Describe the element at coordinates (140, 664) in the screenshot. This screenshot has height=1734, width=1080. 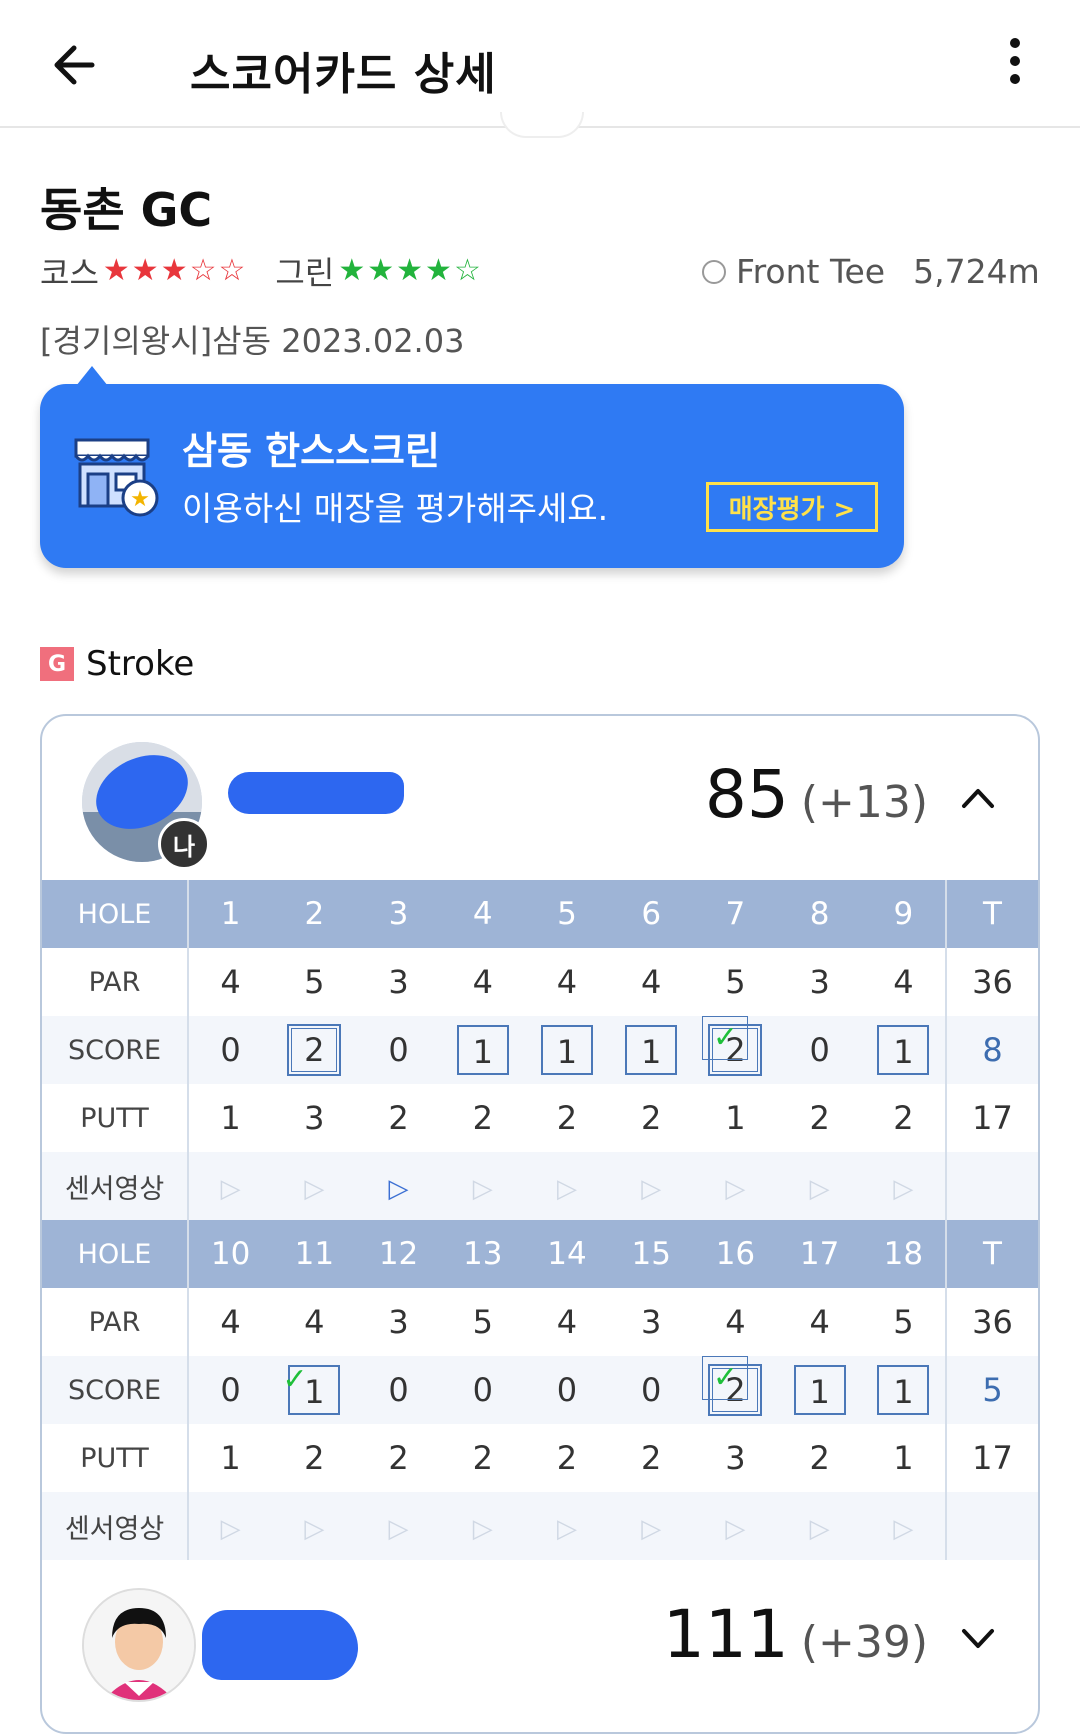
I see `mode-label: Stroke` at that location.